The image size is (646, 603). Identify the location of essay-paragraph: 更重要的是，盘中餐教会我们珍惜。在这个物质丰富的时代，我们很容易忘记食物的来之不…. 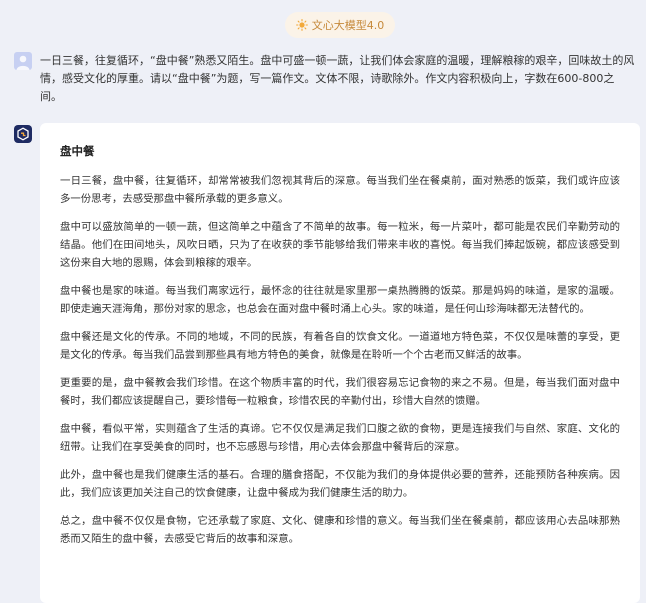
(340, 392).